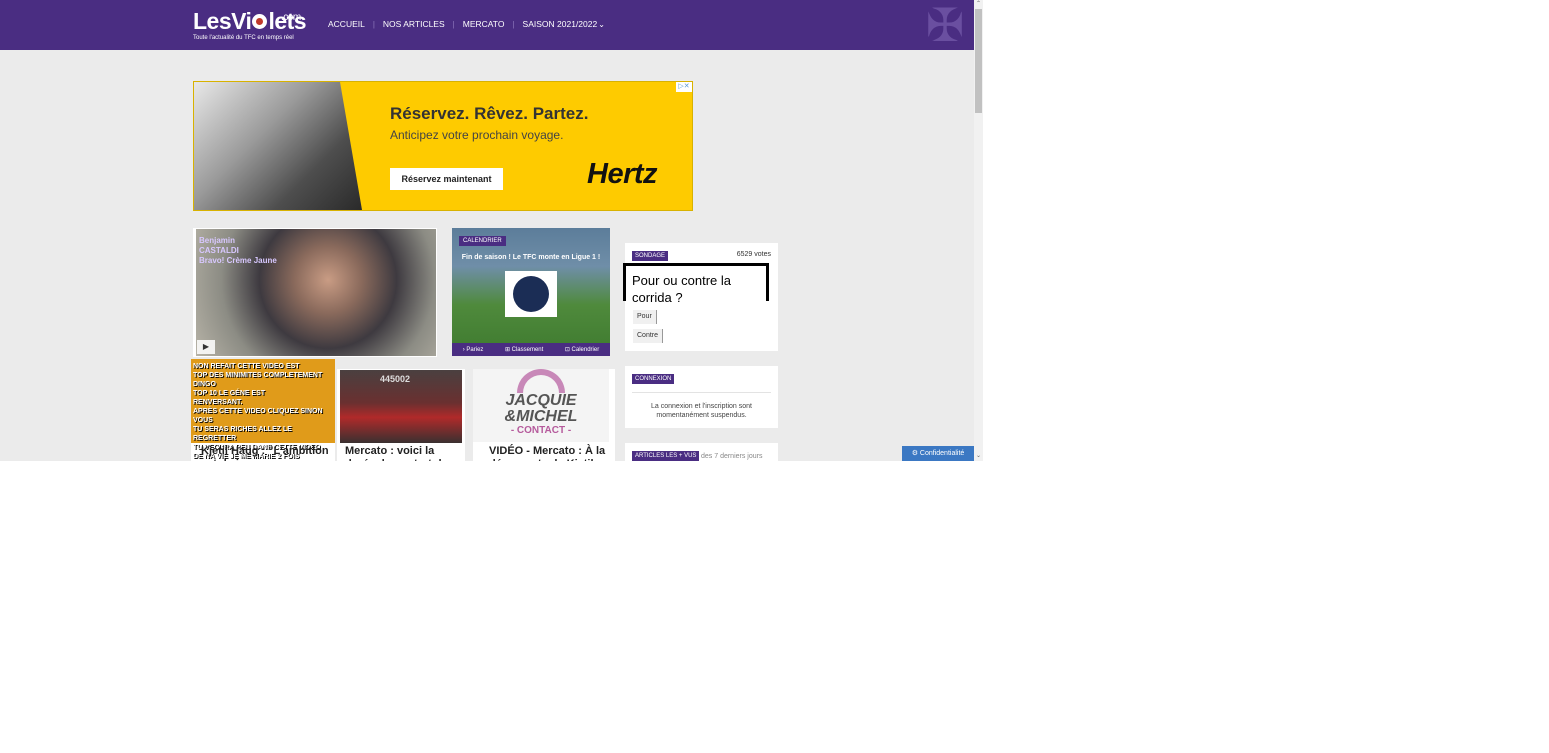 The height and width of the screenshot is (753, 1549). Describe the element at coordinates (346, 24) in the screenshot. I see `nav-accueil: ACCUEIL` at that location.